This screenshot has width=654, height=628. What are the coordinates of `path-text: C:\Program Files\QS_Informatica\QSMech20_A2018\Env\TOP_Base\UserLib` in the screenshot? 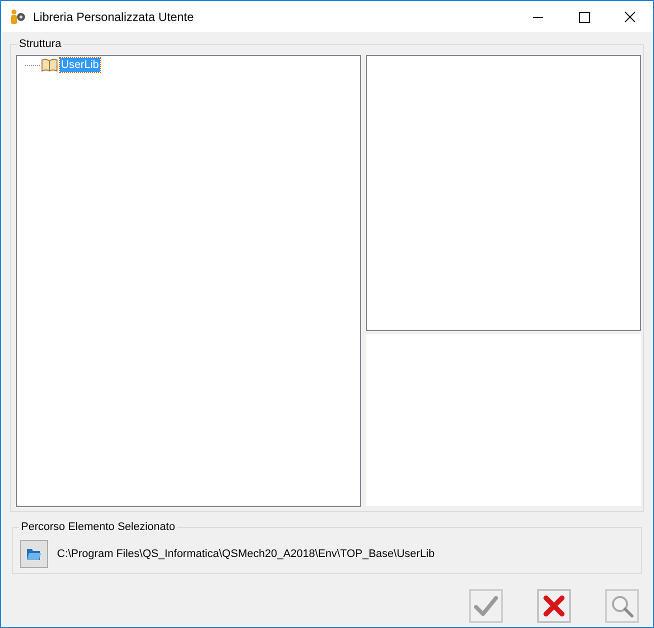 It's located at (246, 554).